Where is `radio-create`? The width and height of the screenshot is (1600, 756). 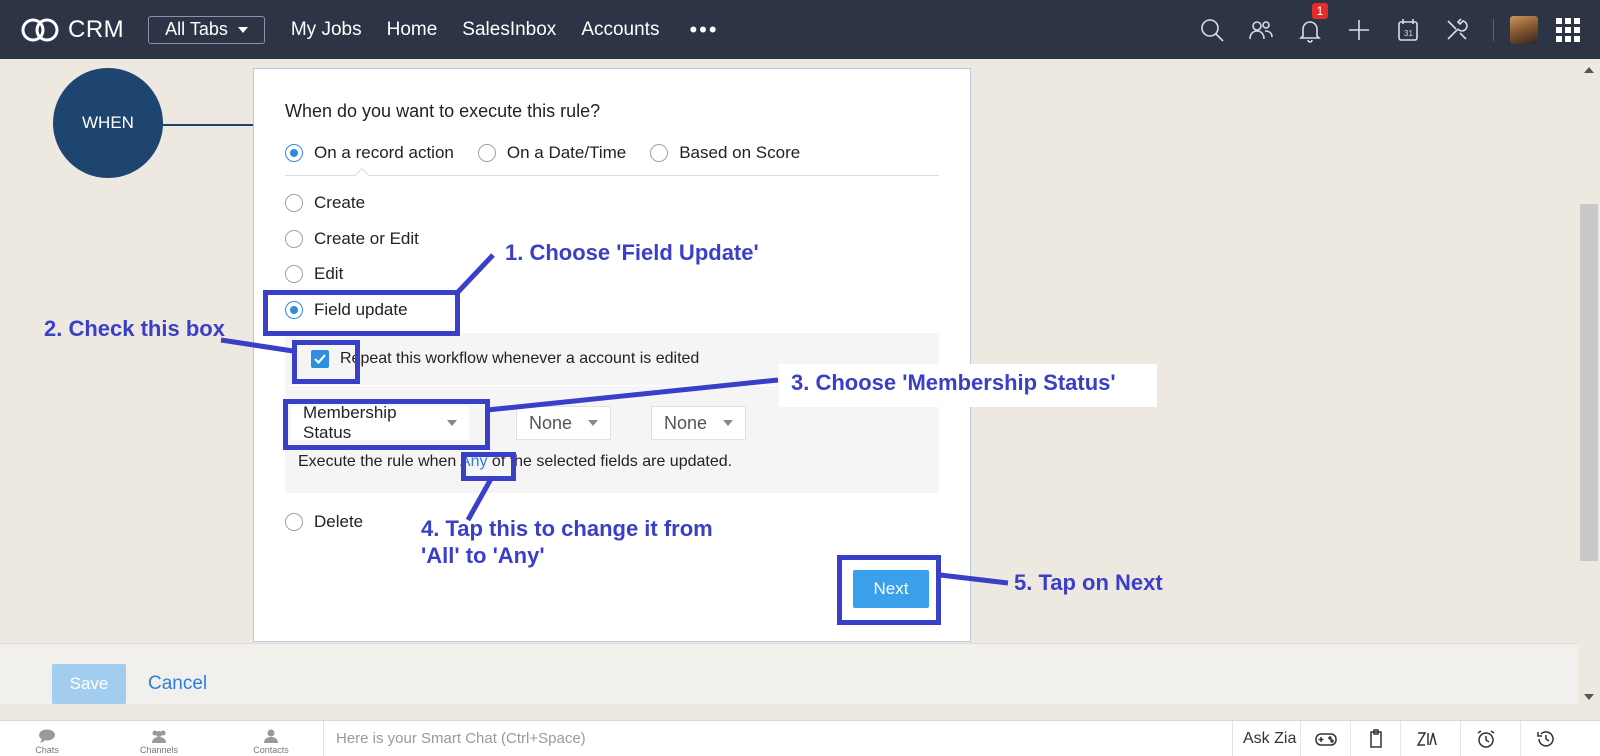 radio-create is located at coordinates (294, 203).